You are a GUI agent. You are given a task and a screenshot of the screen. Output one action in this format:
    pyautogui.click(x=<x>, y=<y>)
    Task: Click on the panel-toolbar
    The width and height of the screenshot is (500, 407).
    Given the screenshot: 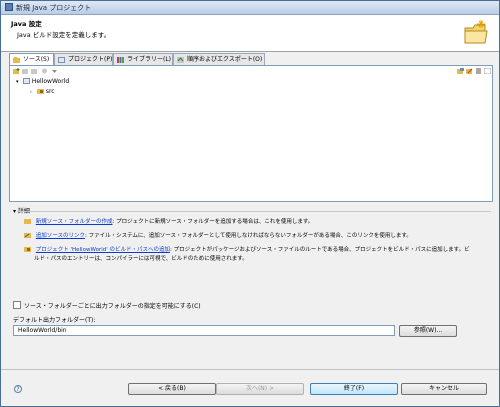 What is the action you would take?
    pyautogui.click(x=251, y=71)
    